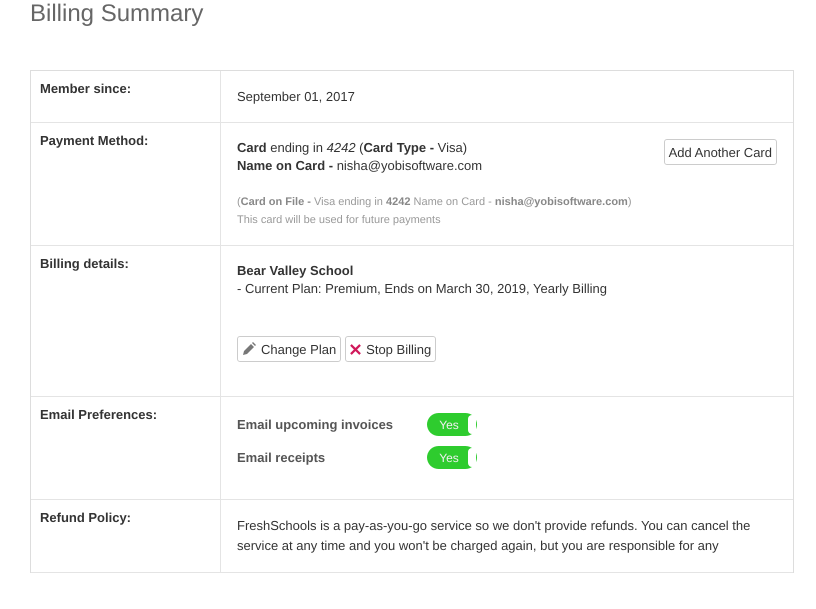 The width and height of the screenshot is (816, 609). What do you see at coordinates (86, 517) in the screenshot?
I see `field-label: Refund Policy:` at bounding box center [86, 517].